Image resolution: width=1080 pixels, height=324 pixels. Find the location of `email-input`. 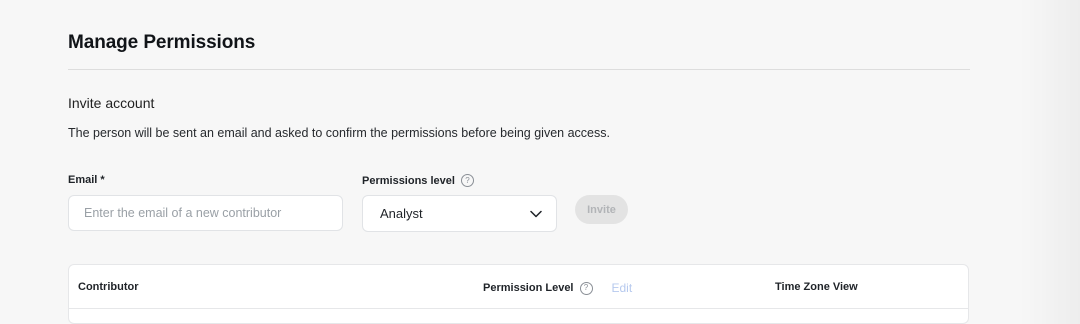

email-input is located at coordinates (205, 213).